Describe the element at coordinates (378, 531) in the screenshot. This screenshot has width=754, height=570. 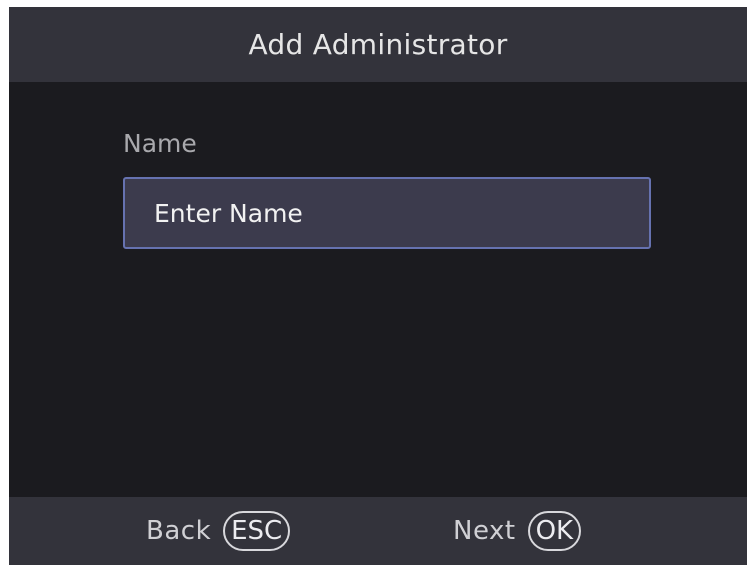
I see `footer-bar: Back ESC Next OK` at that location.